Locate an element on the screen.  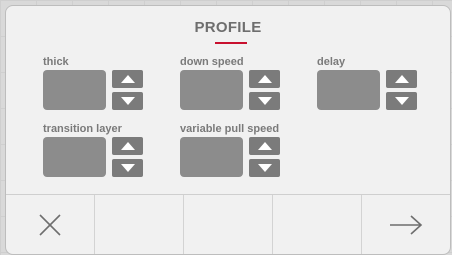
field-label-down-speed: down speed is located at coordinates (212, 62).